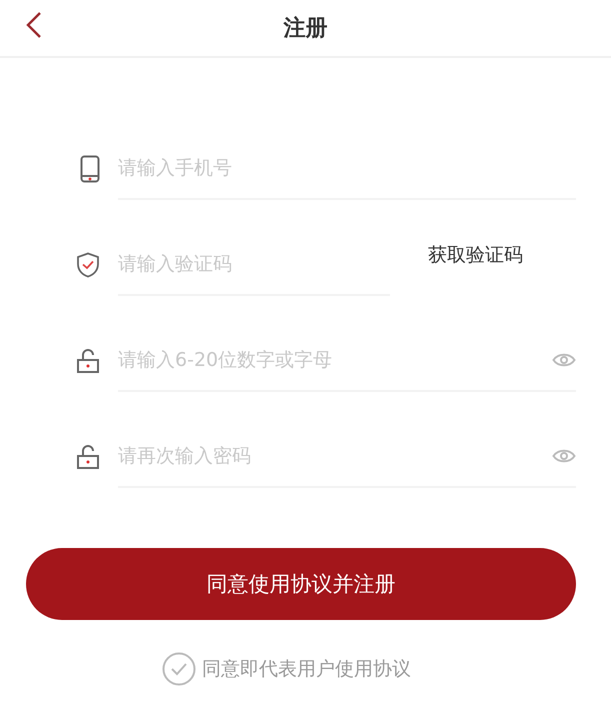  I want to click on agreement-text: 同意即代表用户使用协议, so click(306, 669).